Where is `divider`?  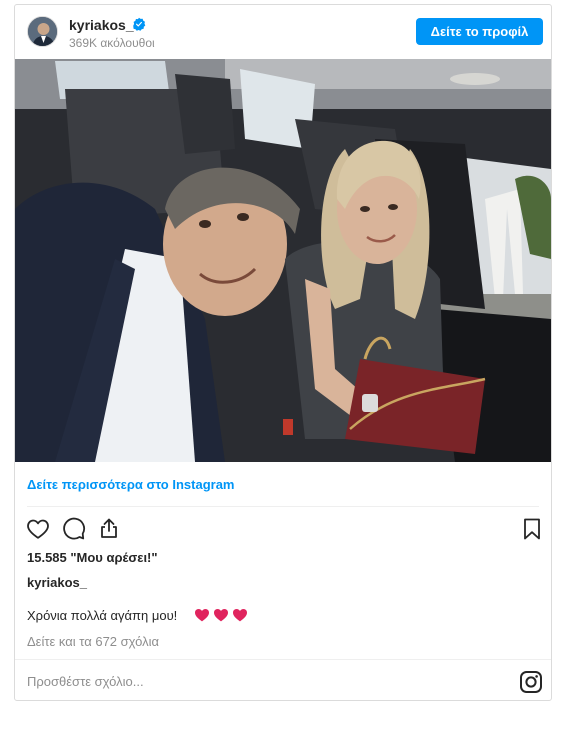
divider is located at coordinates (283, 506).